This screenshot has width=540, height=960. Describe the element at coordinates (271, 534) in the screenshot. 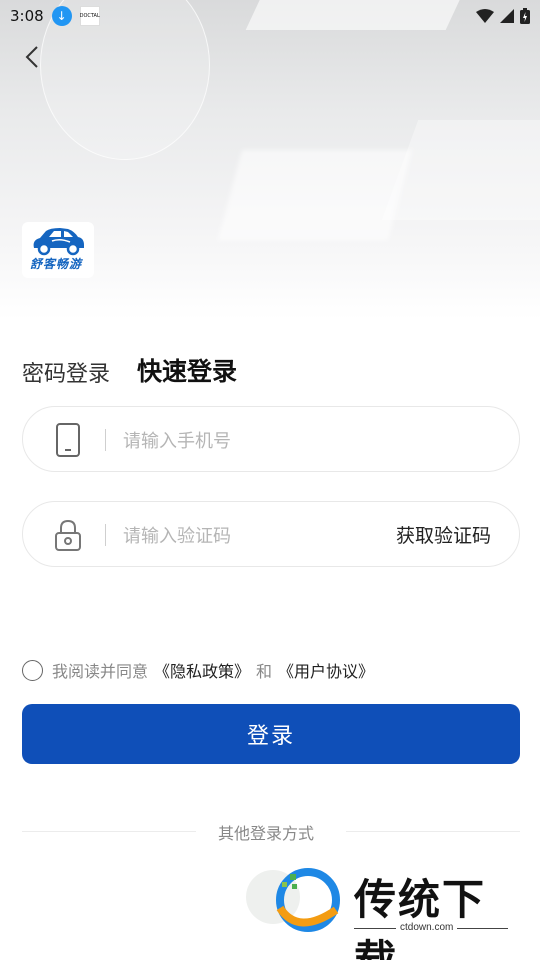

I see `verification-code-field: 请输入验证码 获取验证码` at that location.